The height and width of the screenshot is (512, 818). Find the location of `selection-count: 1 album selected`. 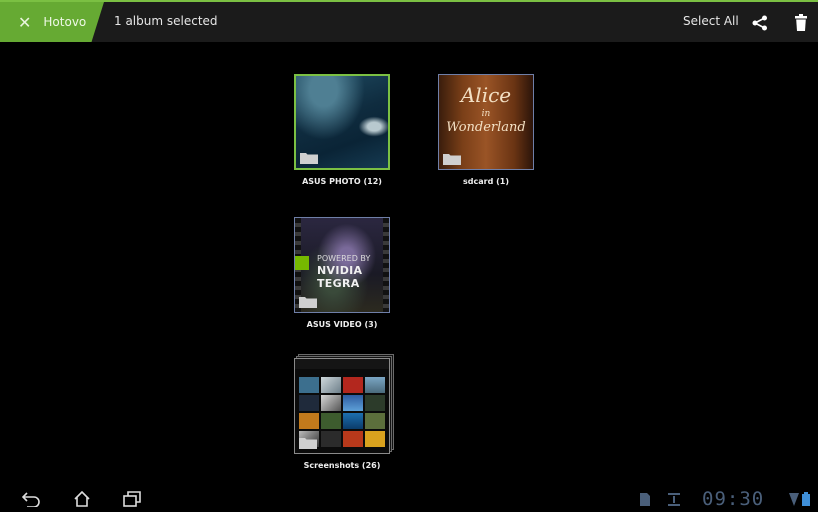

selection-count: 1 album selected is located at coordinates (166, 21).